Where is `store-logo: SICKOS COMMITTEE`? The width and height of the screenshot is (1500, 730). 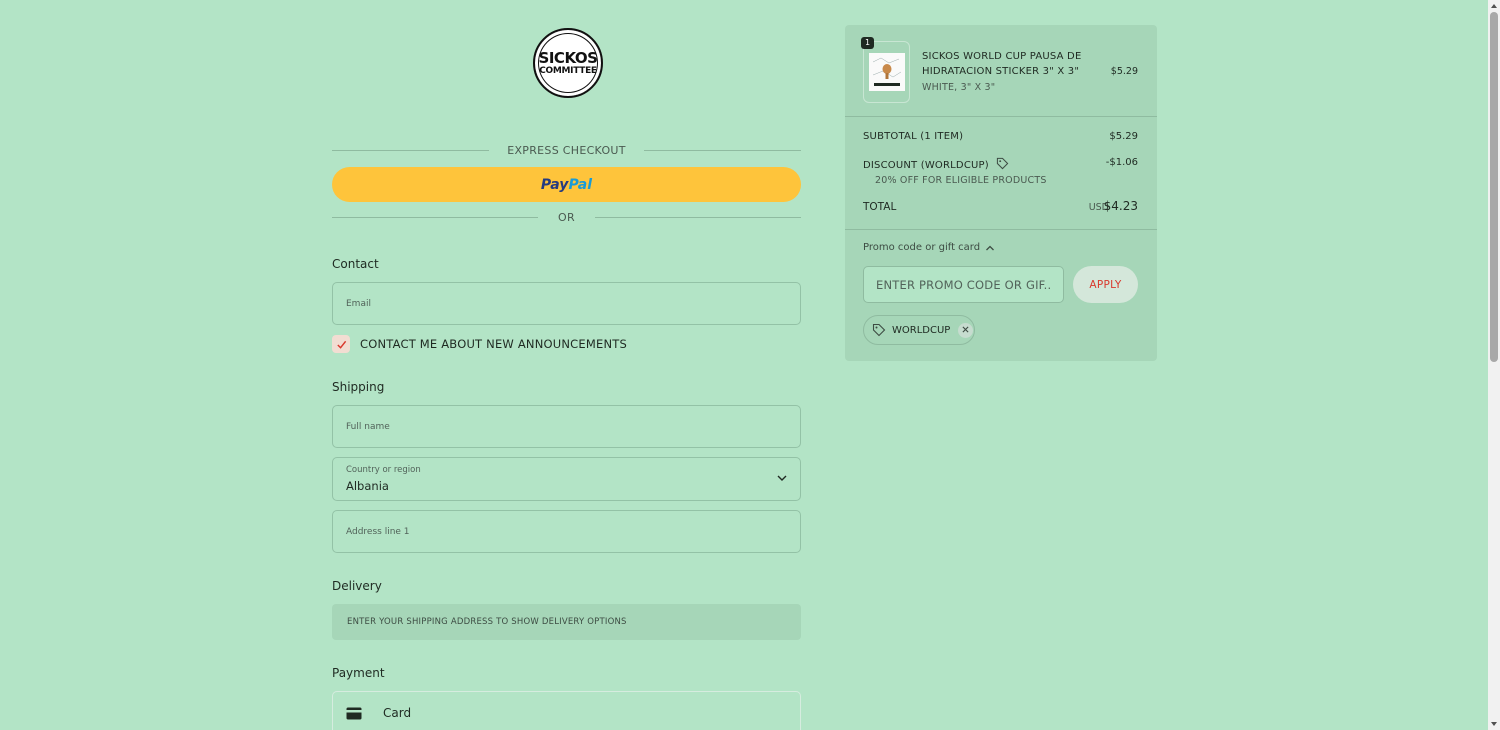
store-logo: SICKOS COMMITTEE is located at coordinates (568, 63).